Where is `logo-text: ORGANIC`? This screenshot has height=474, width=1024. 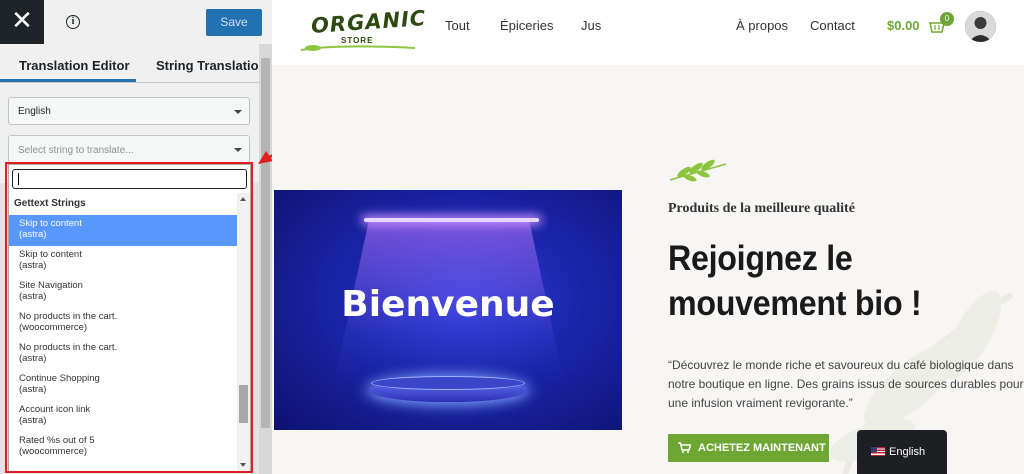 logo-text: ORGANIC is located at coordinates (369, 22).